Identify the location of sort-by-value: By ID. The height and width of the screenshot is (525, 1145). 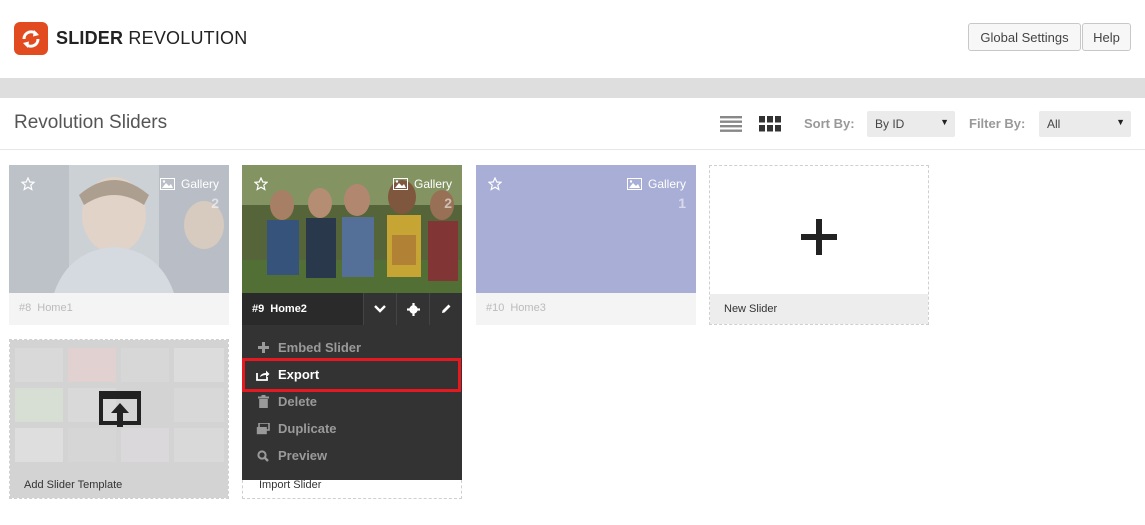
(890, 124).